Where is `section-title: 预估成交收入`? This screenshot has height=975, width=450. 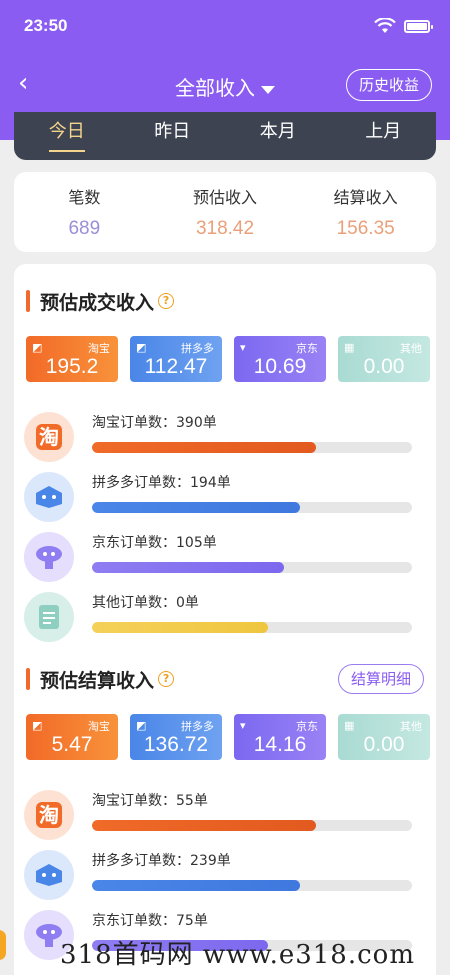 section-title: 预估成交收入 is located at coordinates (97, 302).